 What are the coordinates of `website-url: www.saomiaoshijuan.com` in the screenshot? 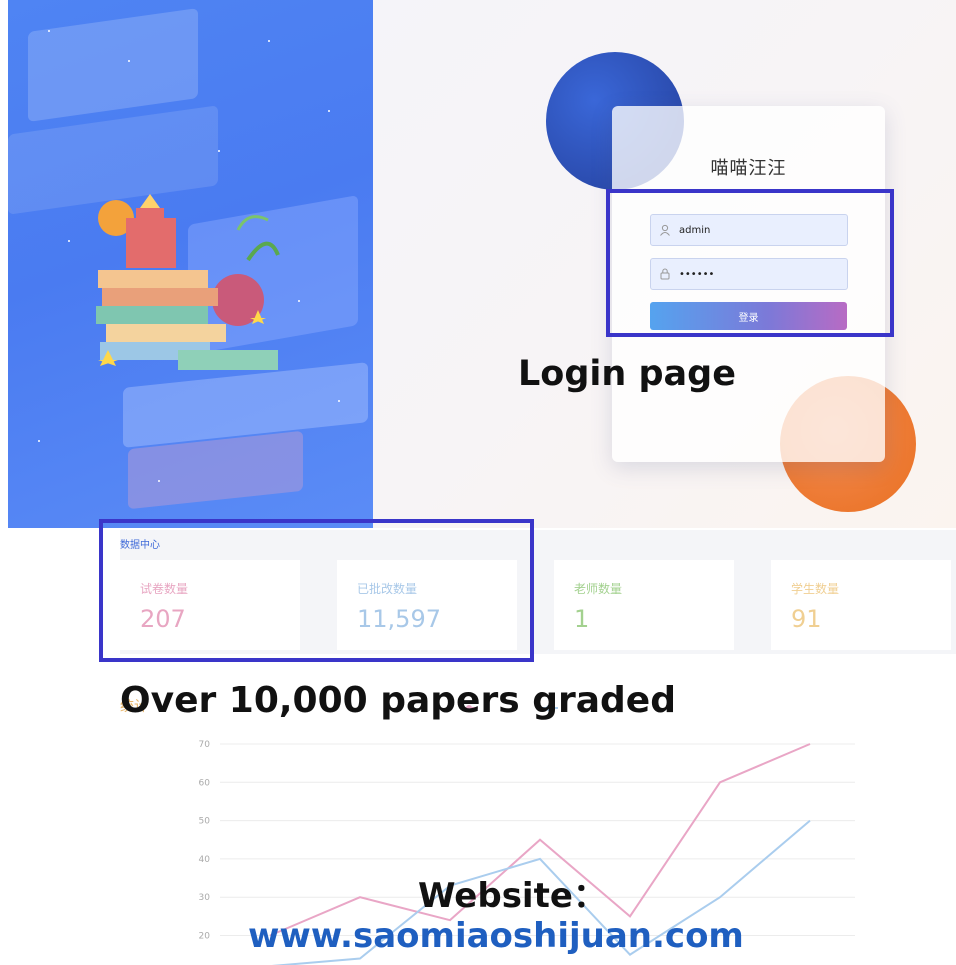 It's located at (496, 936).